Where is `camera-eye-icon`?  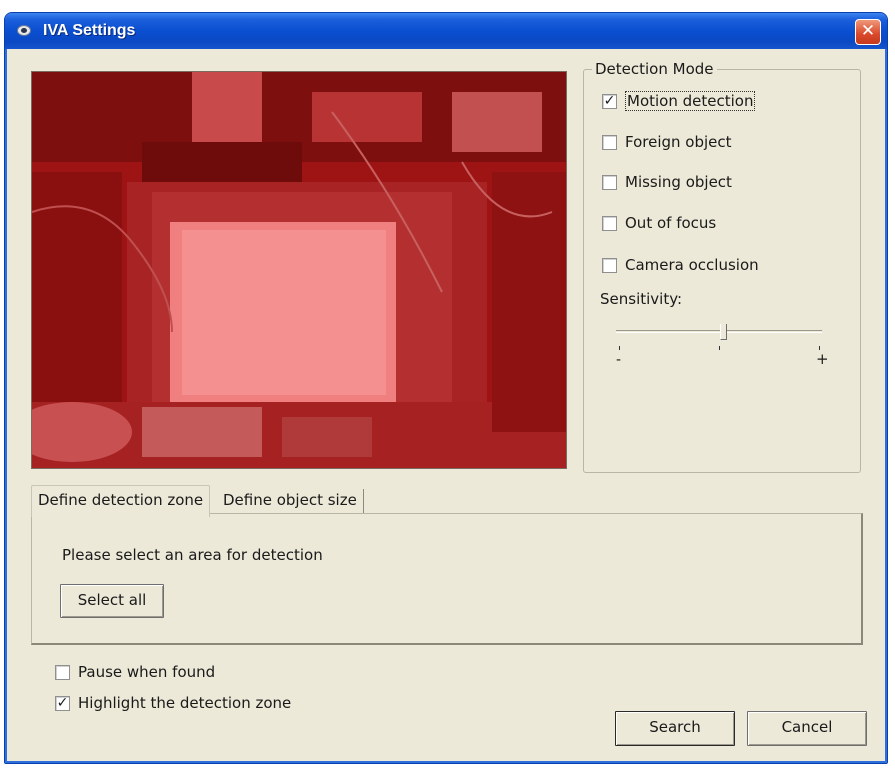
camera-eye-icon is located at coordinates (24, 30).